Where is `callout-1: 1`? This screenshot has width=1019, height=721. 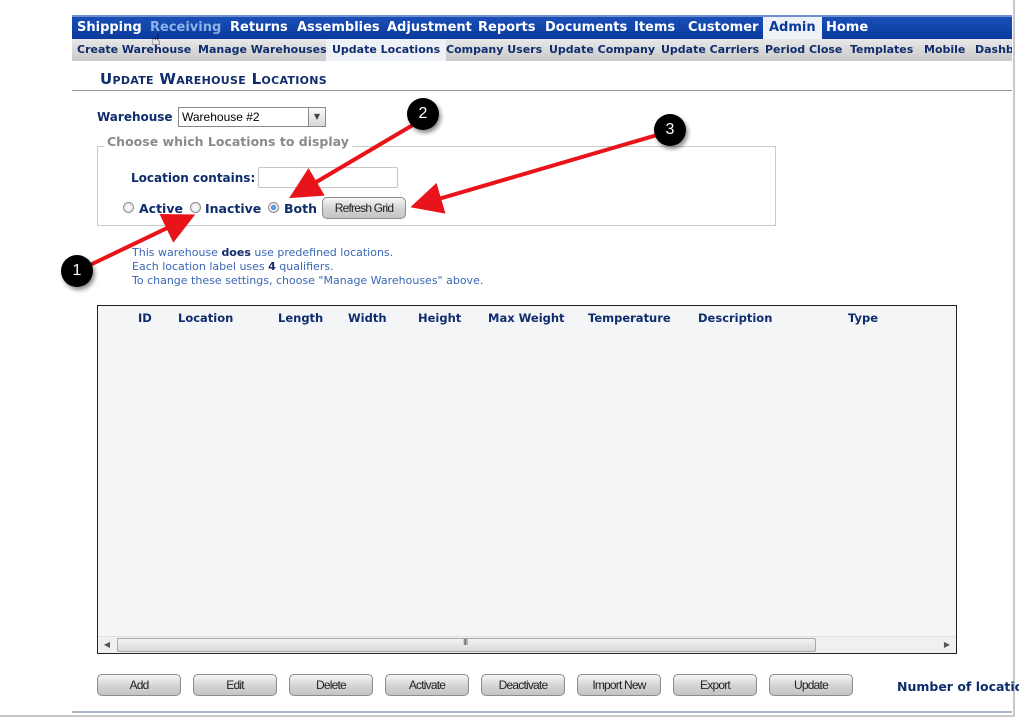
callout-1: 1 is located at coordinates (77, 271).